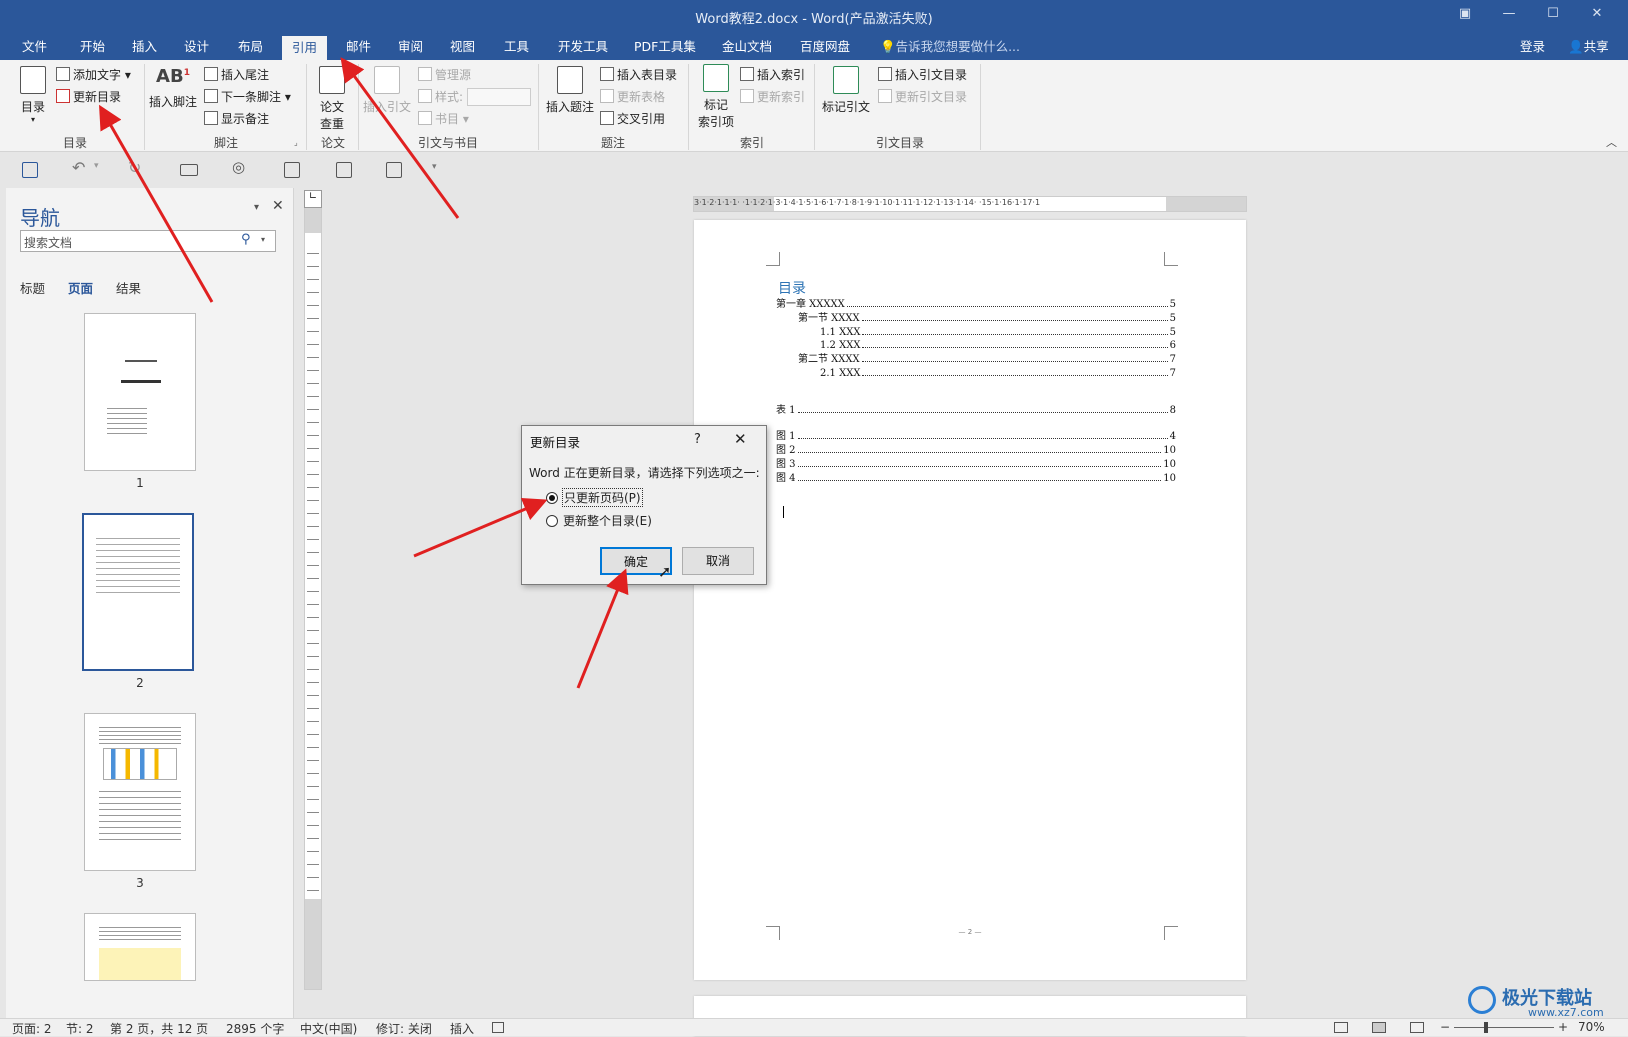 The image size is (1628, 1037). Describe the element at coordinates (462, 49) in the screenshot. I see `tab-view: 视图` at that location.